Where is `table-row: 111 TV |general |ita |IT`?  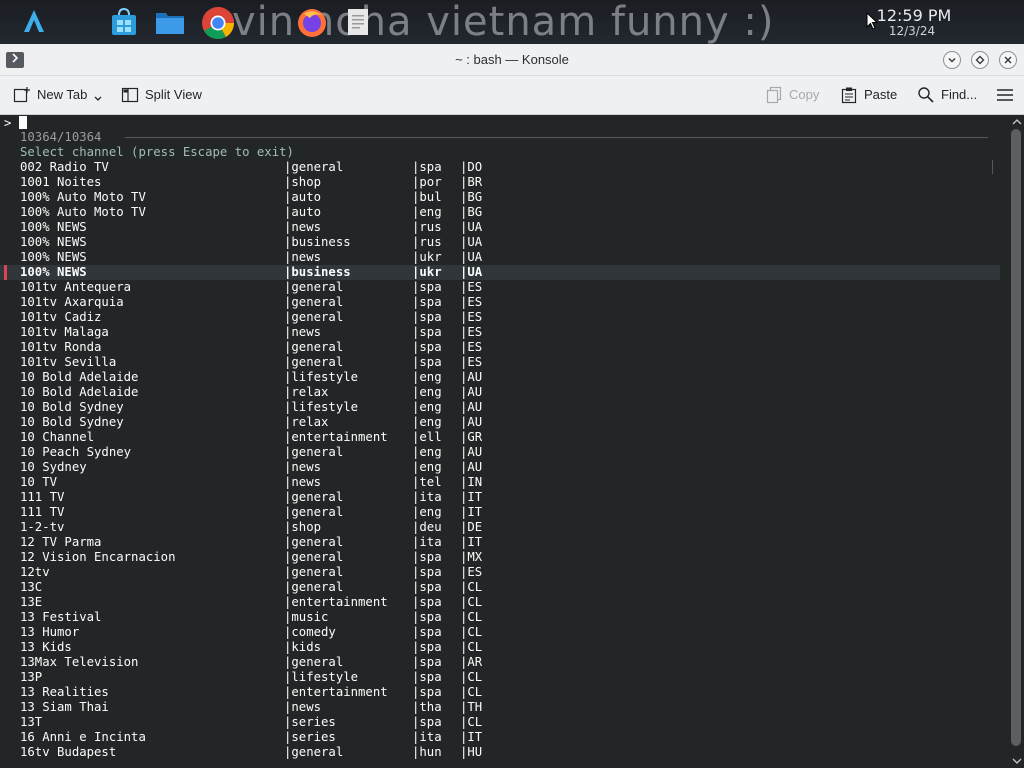
table-row: 111 TV |general |ita |IT is located at coordinates (500, 497).